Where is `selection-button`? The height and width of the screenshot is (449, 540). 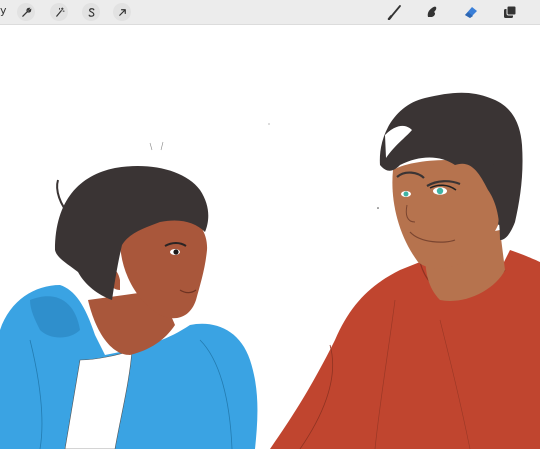 selection-button is located at coordinates (91, 12).